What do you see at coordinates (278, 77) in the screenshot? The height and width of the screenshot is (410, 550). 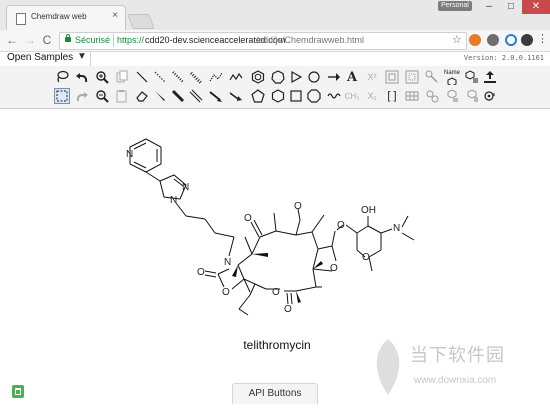 I see `cycloheptane-icon` at bounding box center [278, 77].